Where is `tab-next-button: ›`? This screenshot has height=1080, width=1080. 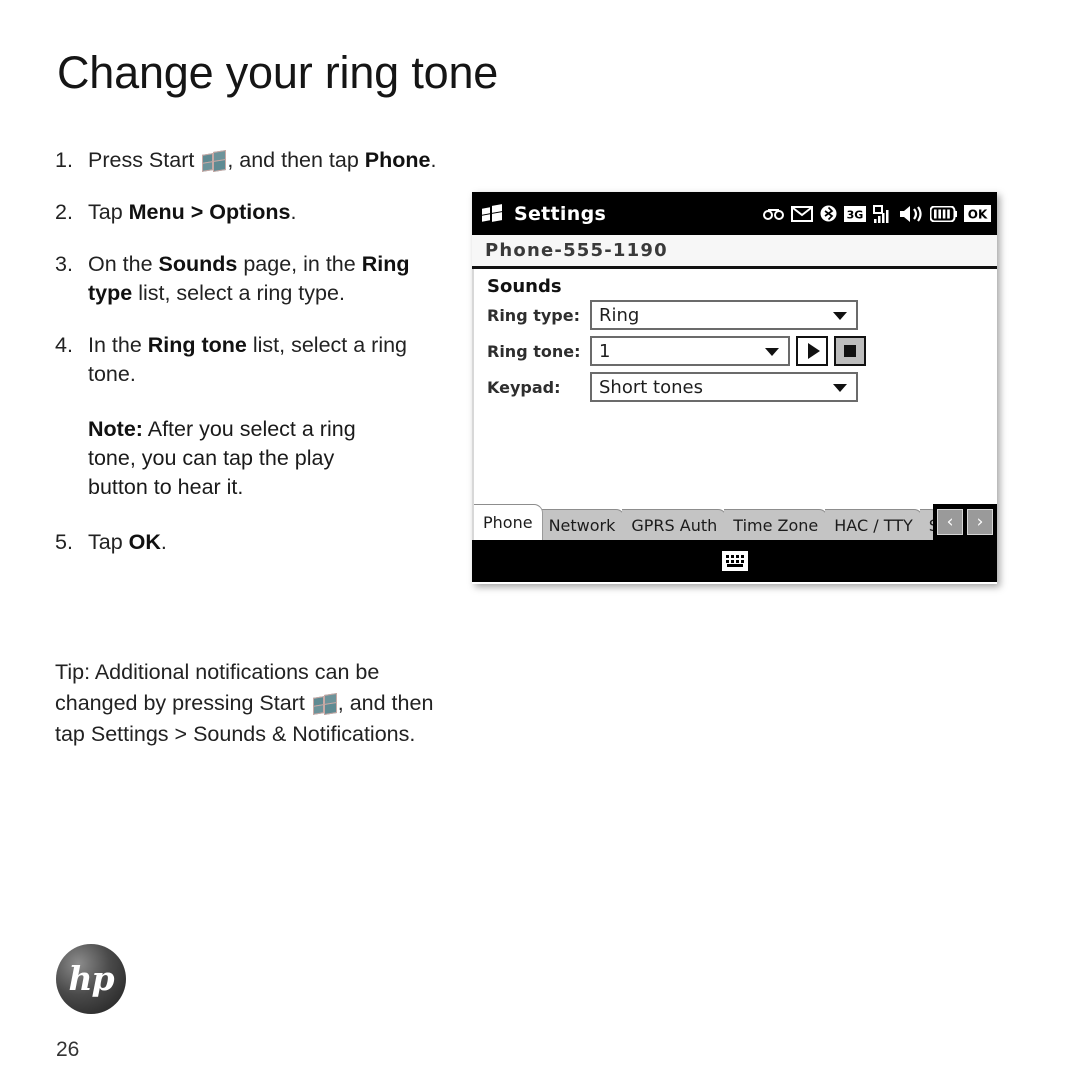
tab-next-button: › is located at coordinates (980, 522).